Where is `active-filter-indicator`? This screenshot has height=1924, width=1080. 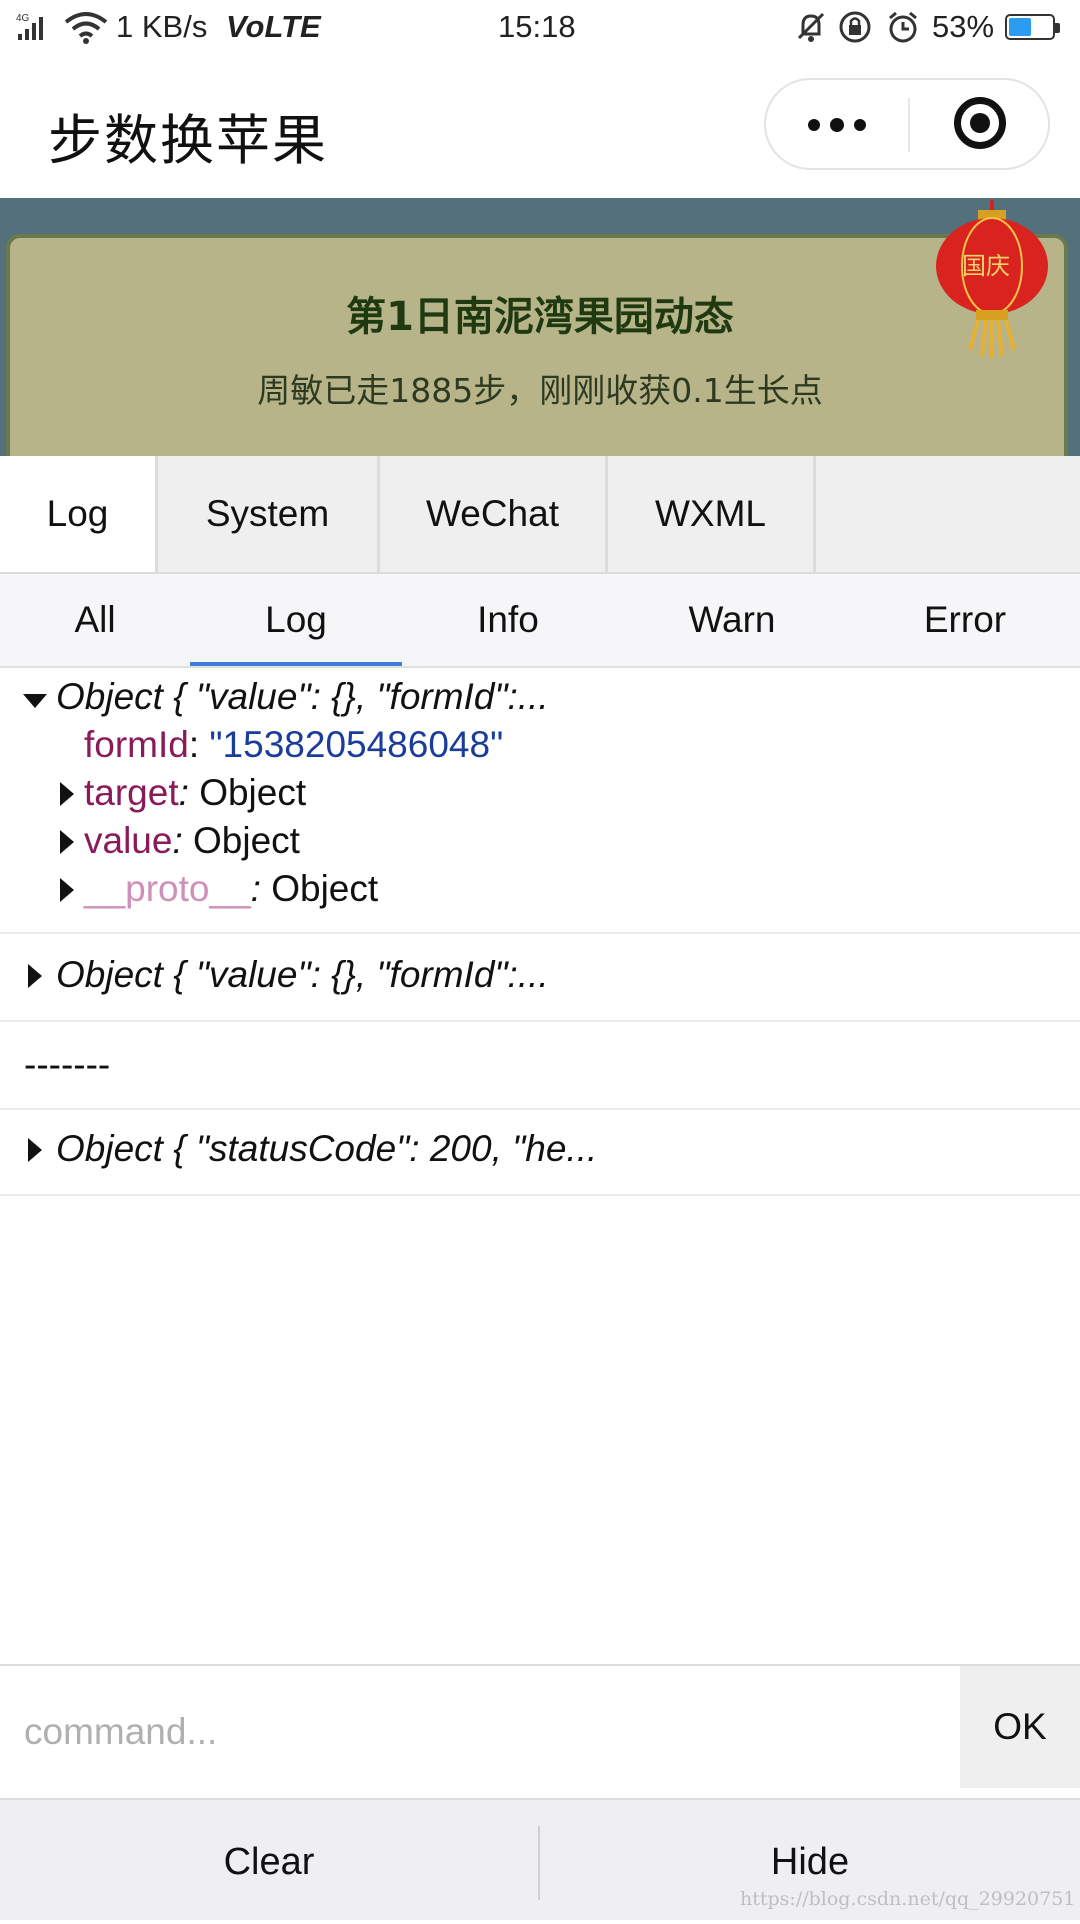 active-filter-indicator is located at coordinates (296, 664).